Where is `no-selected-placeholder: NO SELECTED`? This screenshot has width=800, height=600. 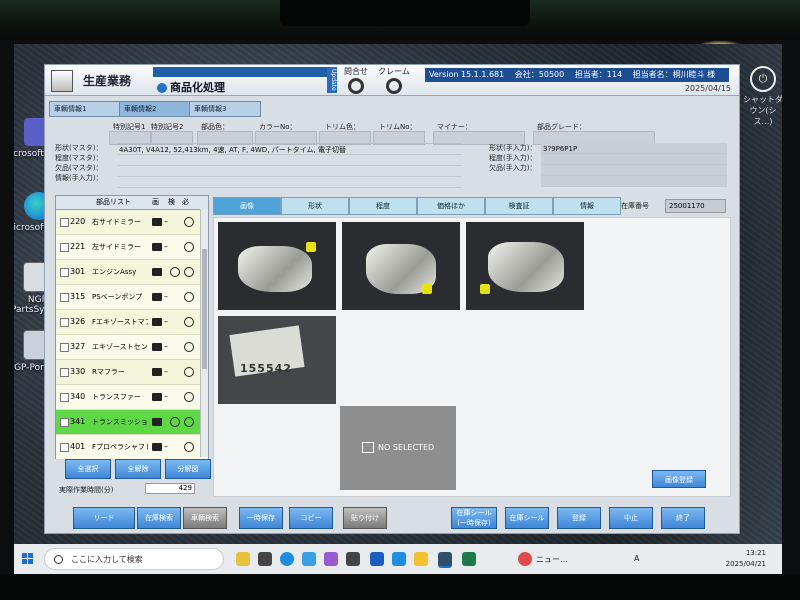
no-selected-placeholder: NO SELECTED is located at coordinates (398, 448).